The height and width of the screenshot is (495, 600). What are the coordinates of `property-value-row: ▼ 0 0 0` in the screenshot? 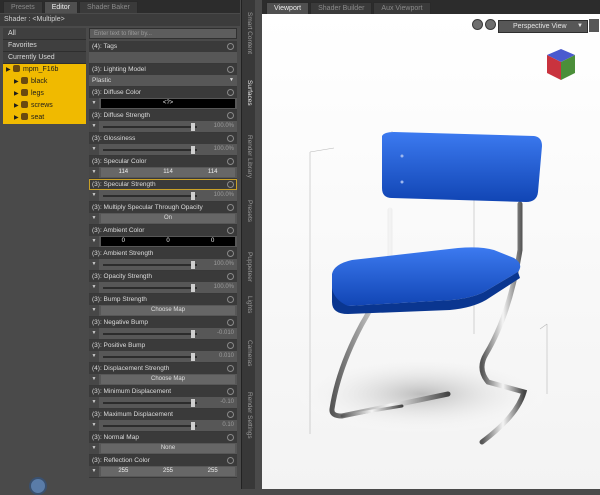 It's located at (163, 242).